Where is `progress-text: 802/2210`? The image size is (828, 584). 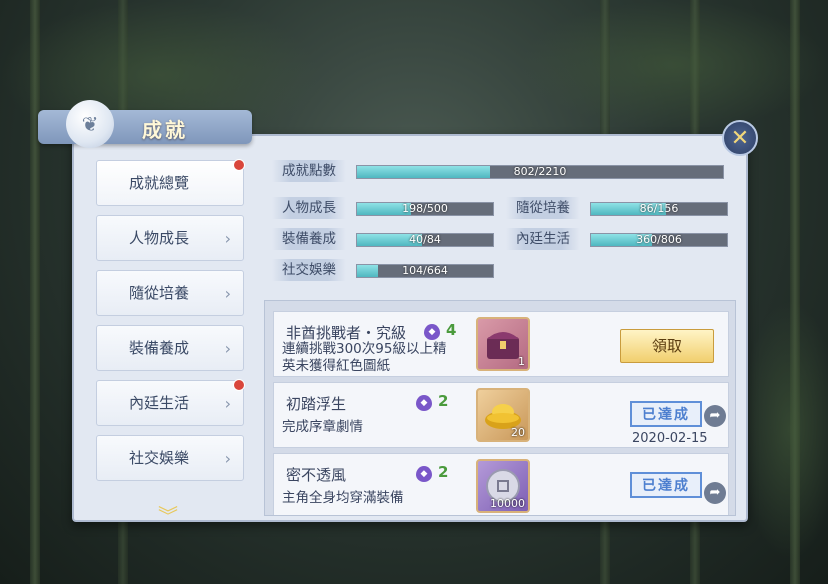 progress-text: 802/2210 is located at coordinates (540, 171).